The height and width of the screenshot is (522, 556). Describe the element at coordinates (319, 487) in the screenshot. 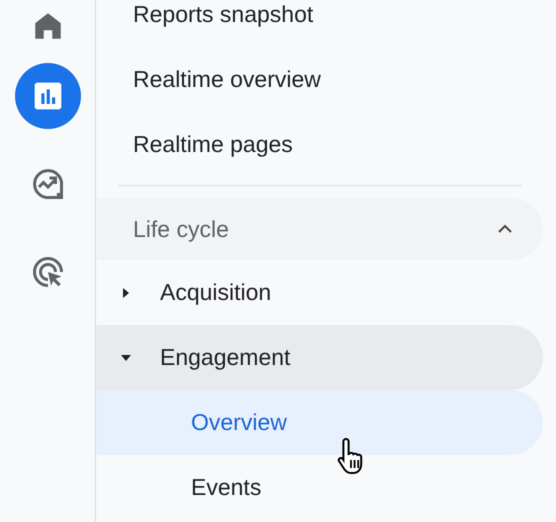

I see `nav-subitem: Events` at that location.